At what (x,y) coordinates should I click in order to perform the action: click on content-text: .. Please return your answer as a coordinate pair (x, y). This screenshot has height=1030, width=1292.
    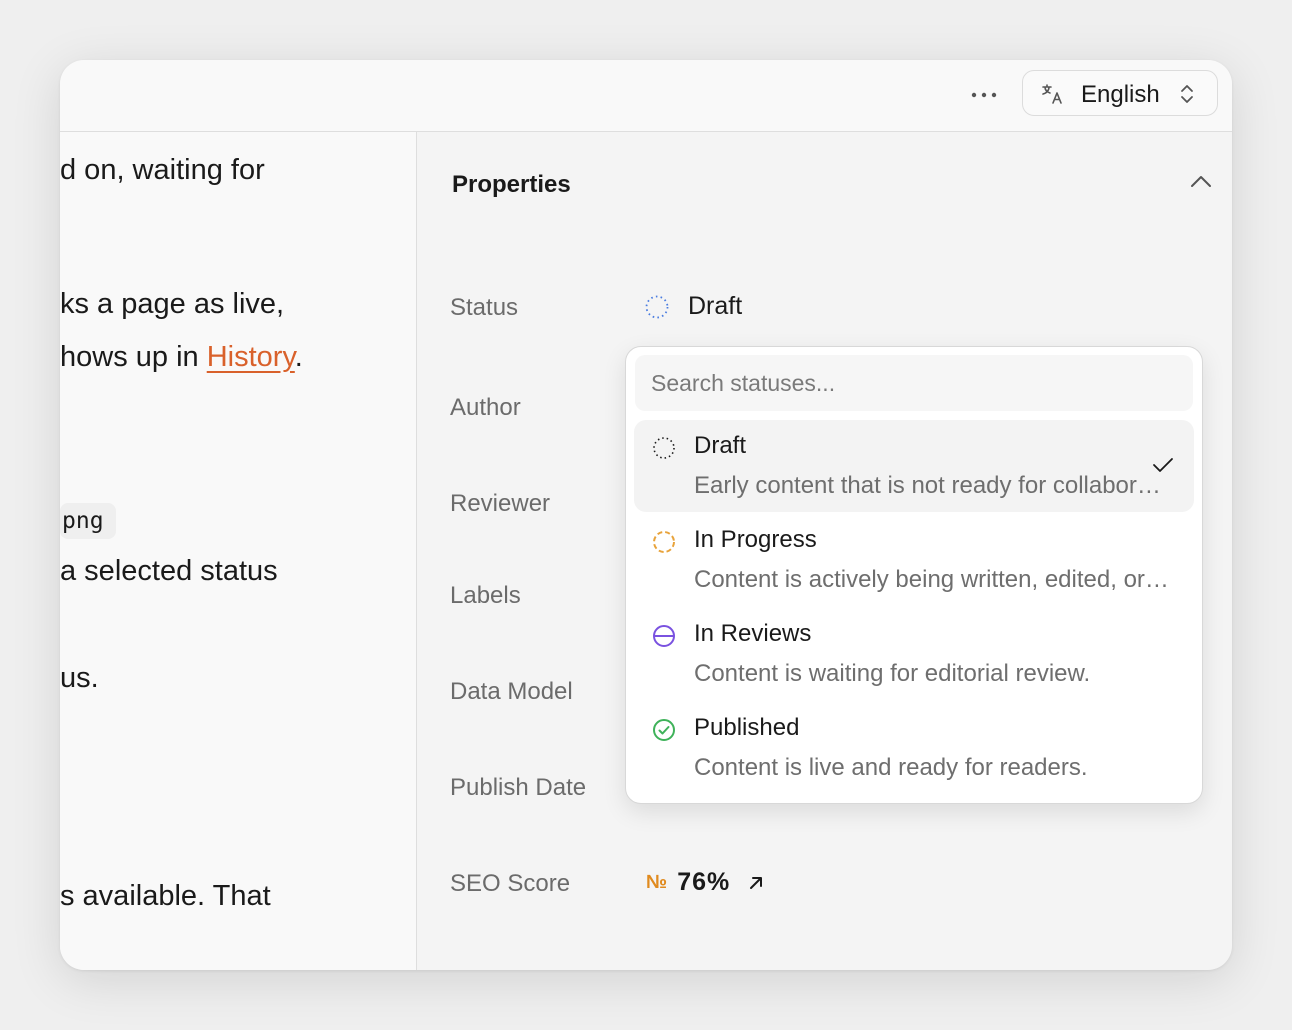
    Looking at the image, I should click on (298, 357).